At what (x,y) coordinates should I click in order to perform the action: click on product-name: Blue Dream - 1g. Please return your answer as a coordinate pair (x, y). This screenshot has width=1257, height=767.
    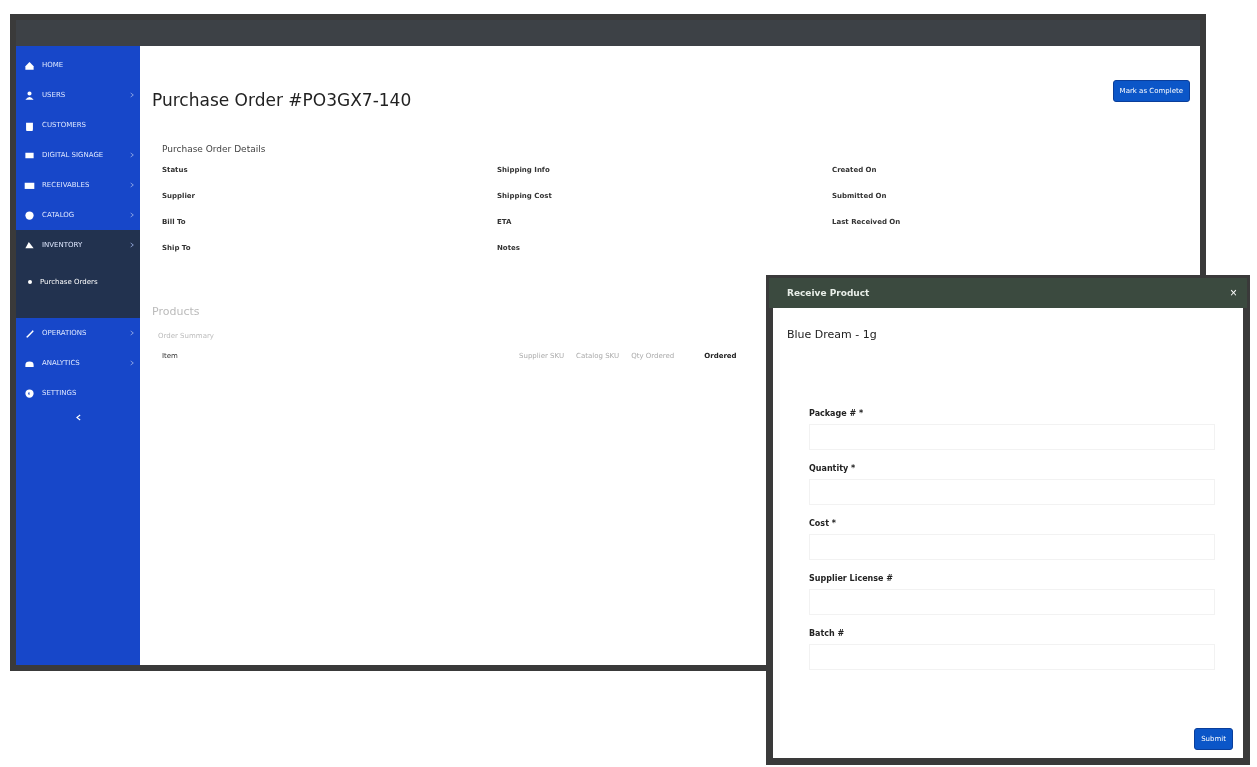
    Looking at the image, I should click on (832, 334).